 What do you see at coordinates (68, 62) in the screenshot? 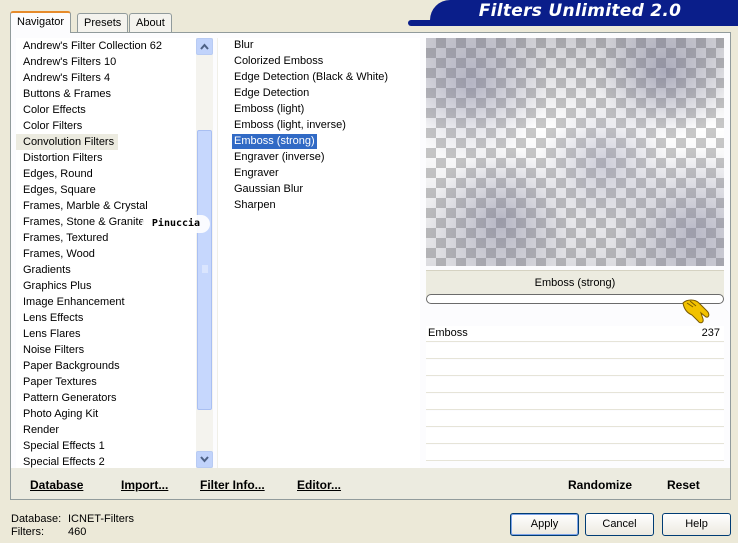
I see `category-item: Andrew's Filters 10` at bounding box center [68, 62].